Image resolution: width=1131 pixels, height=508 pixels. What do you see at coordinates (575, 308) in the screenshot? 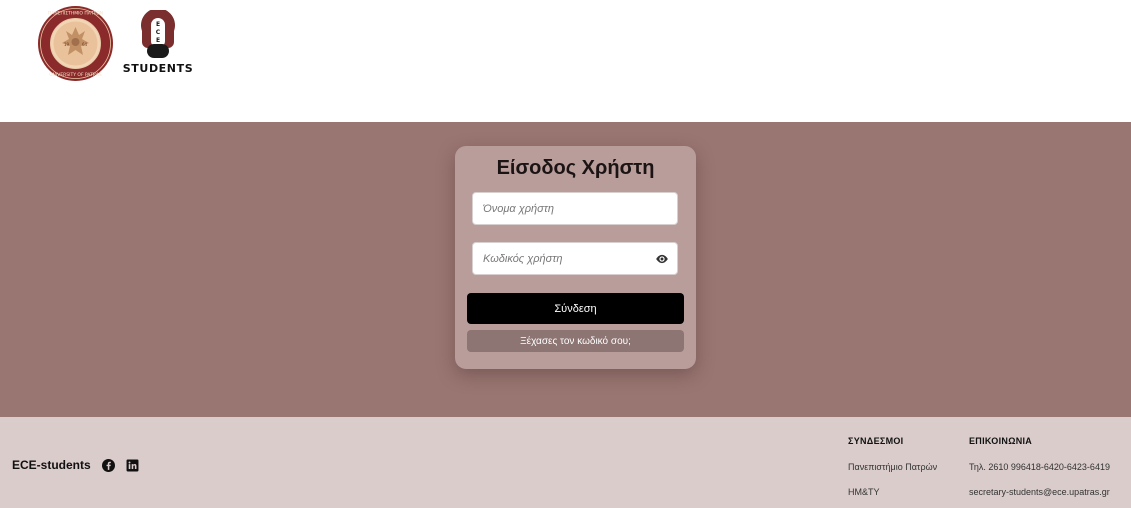
I see `login-button: Σύνδεση` at bounding box center [575, 308].